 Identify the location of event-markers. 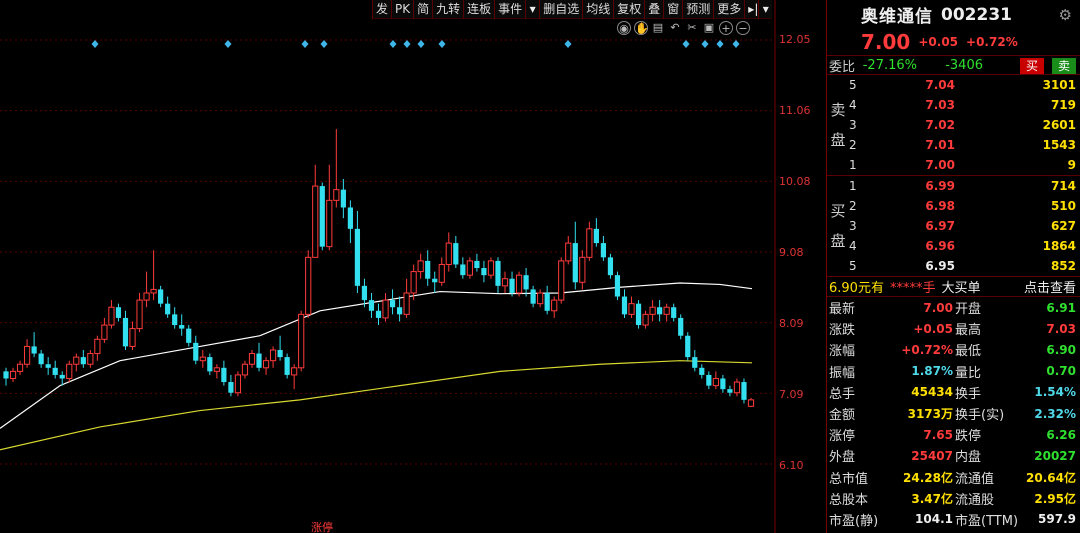
(415, 44).